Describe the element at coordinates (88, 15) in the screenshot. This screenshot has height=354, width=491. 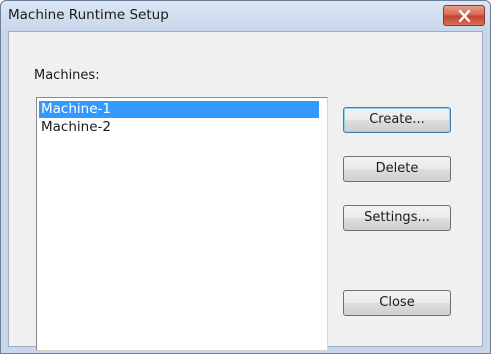
I see `window-title: Machine Runtime Setup` at that location.